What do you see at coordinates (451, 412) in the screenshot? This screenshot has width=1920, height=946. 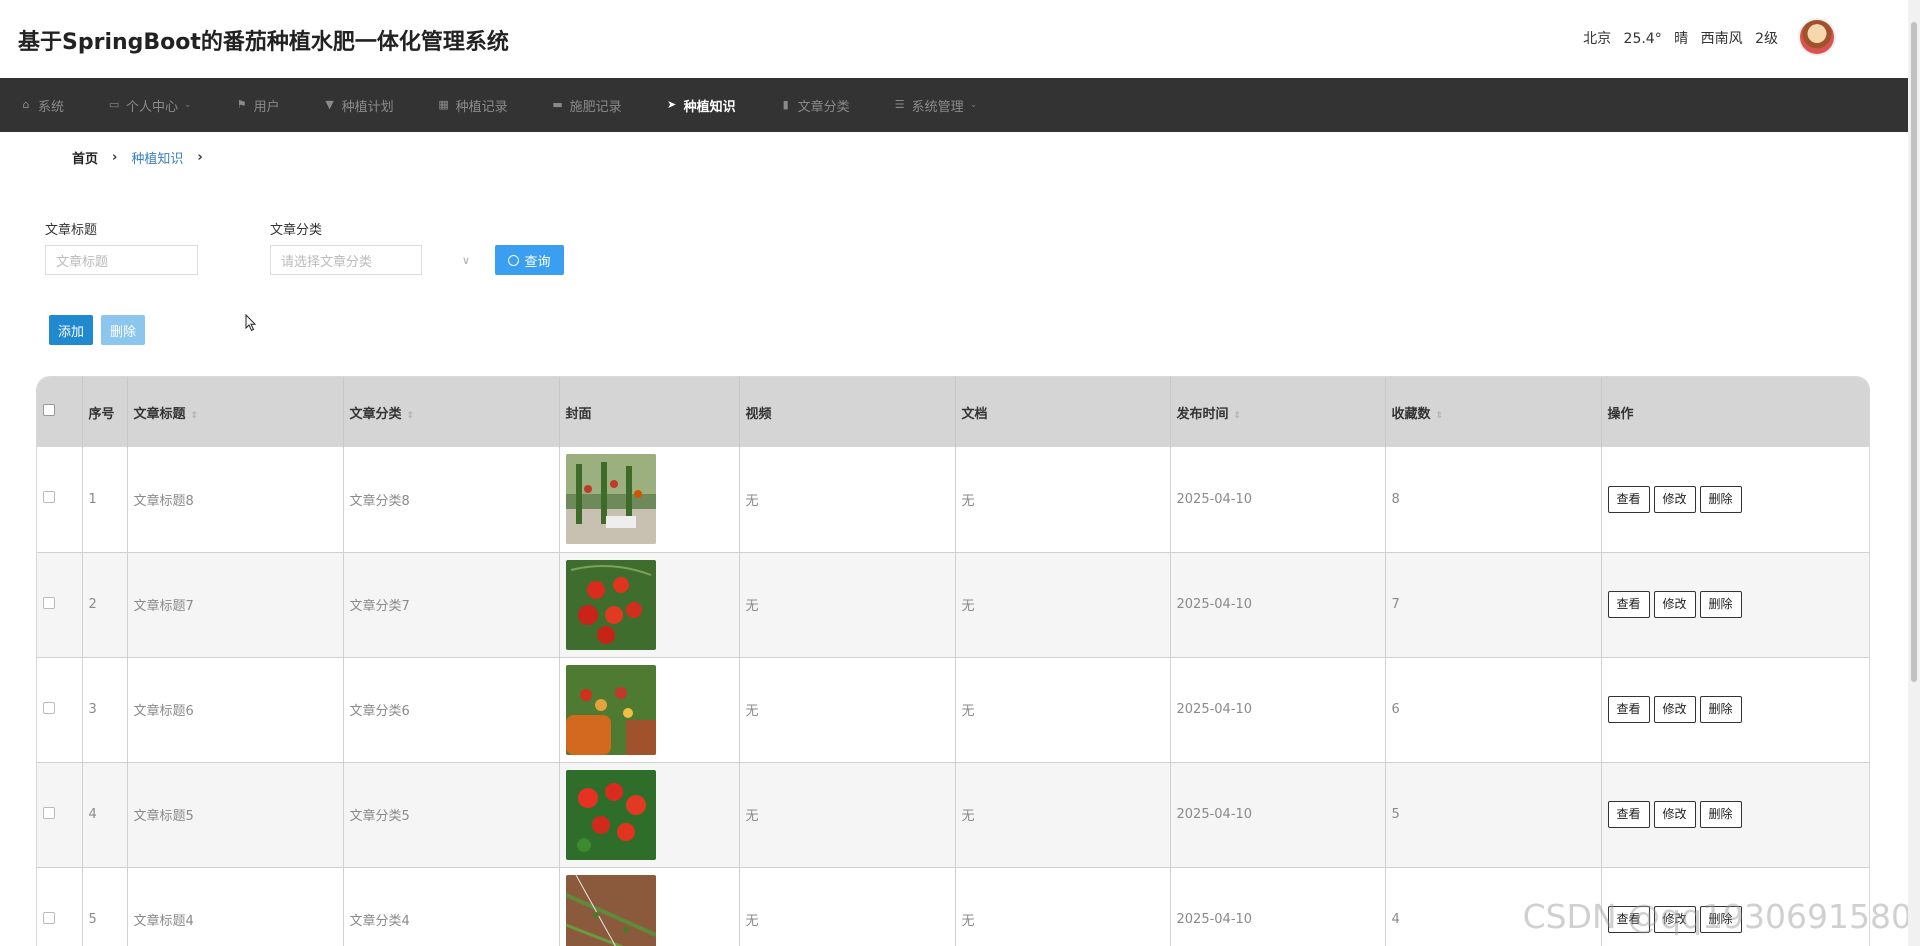 I see `column-header-category: 文章分类 ⇕` at bounding box center [451, 412].